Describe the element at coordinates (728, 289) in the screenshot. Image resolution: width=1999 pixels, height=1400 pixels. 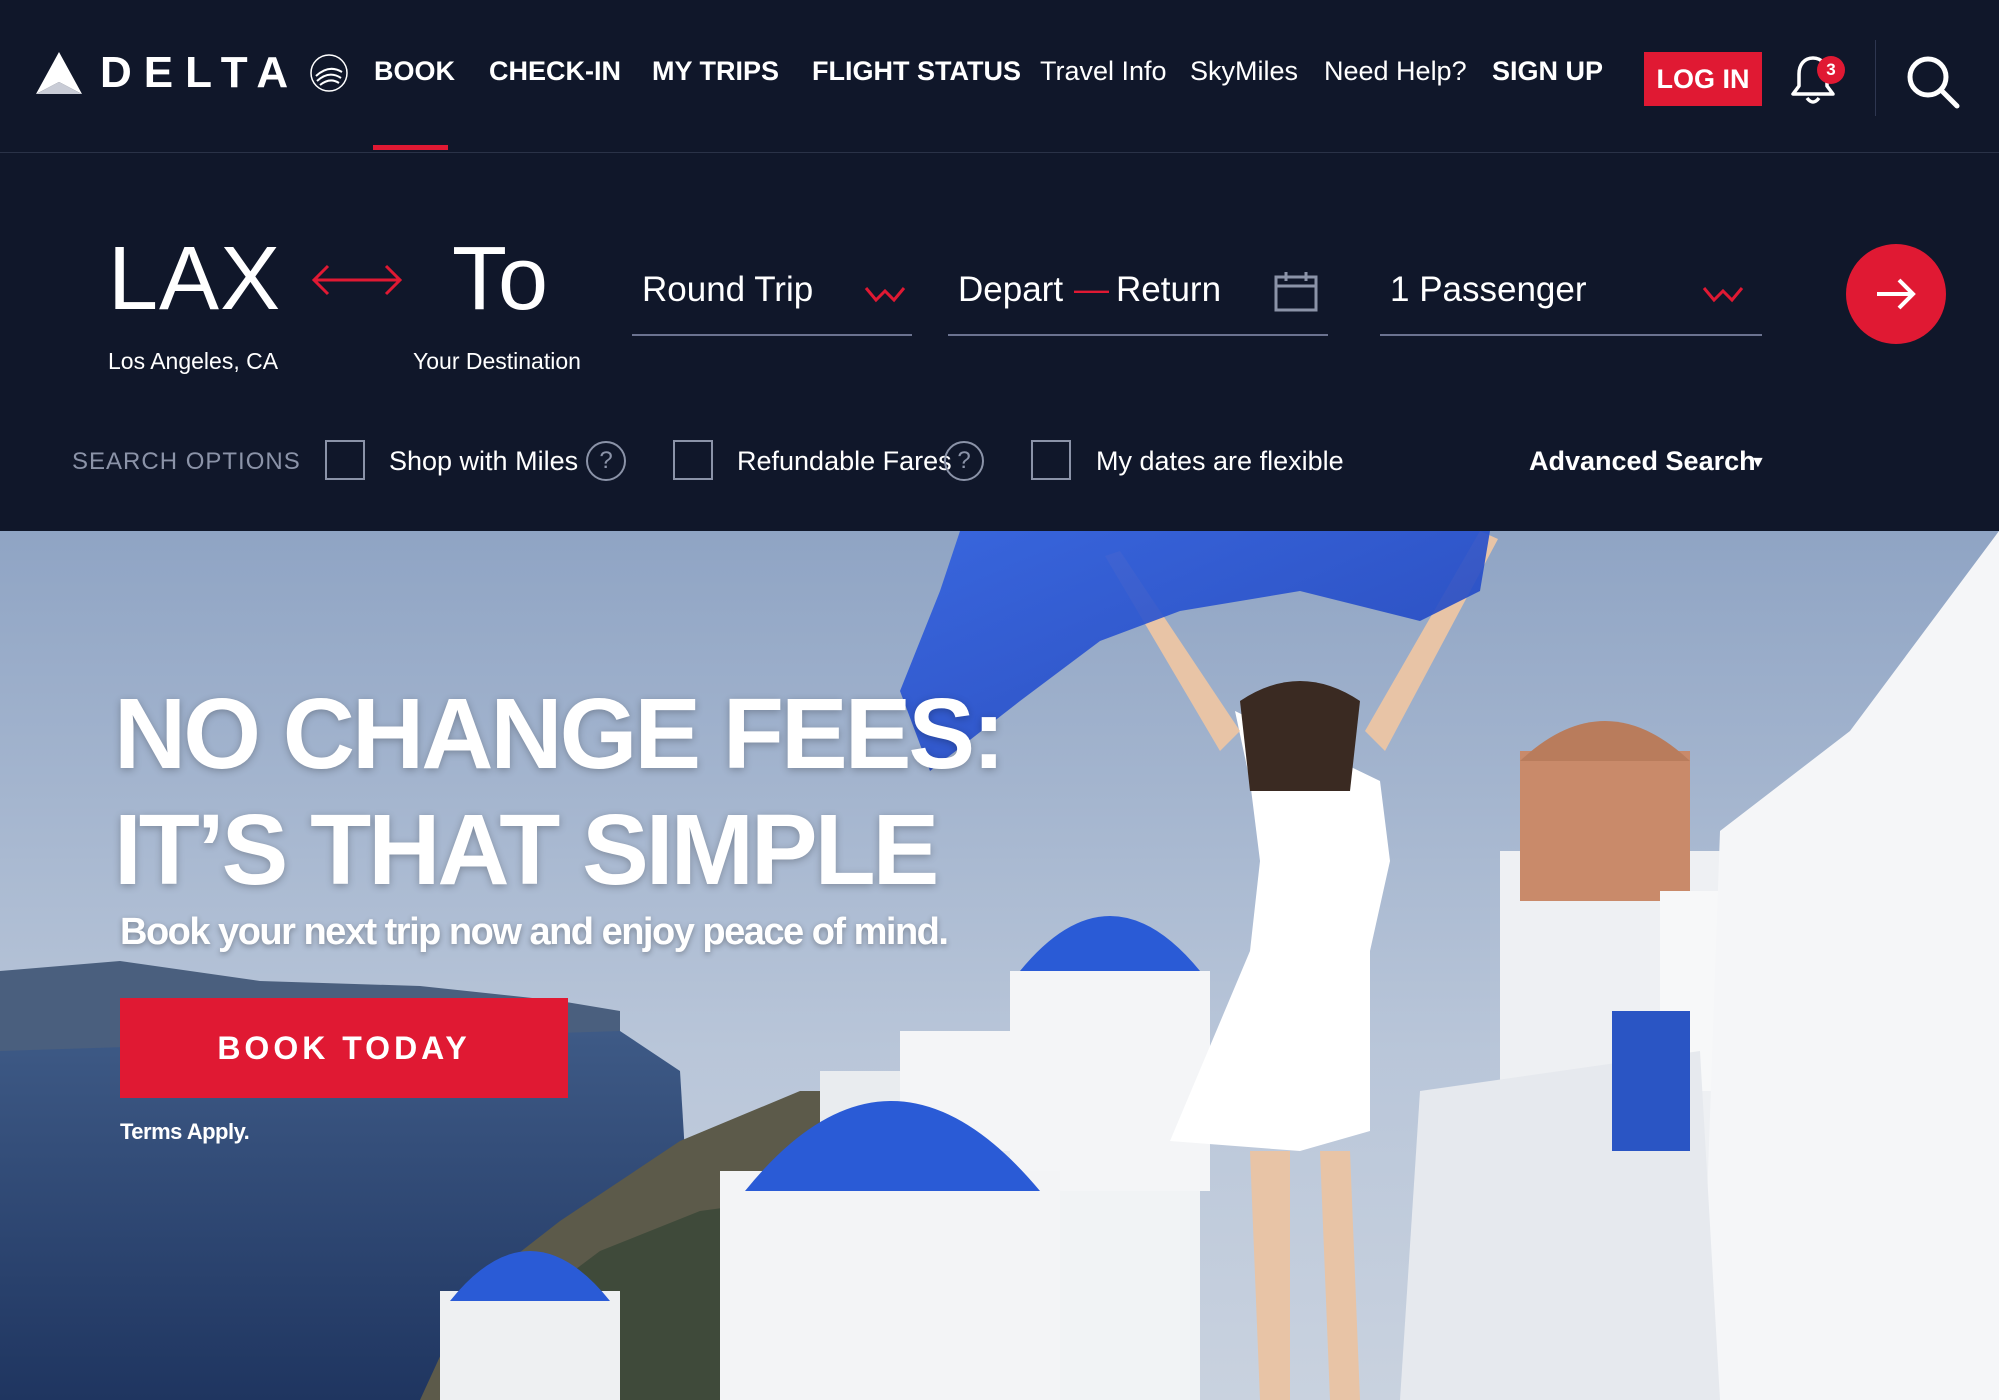
I see `trip-type-value: Round Trip` at that location.